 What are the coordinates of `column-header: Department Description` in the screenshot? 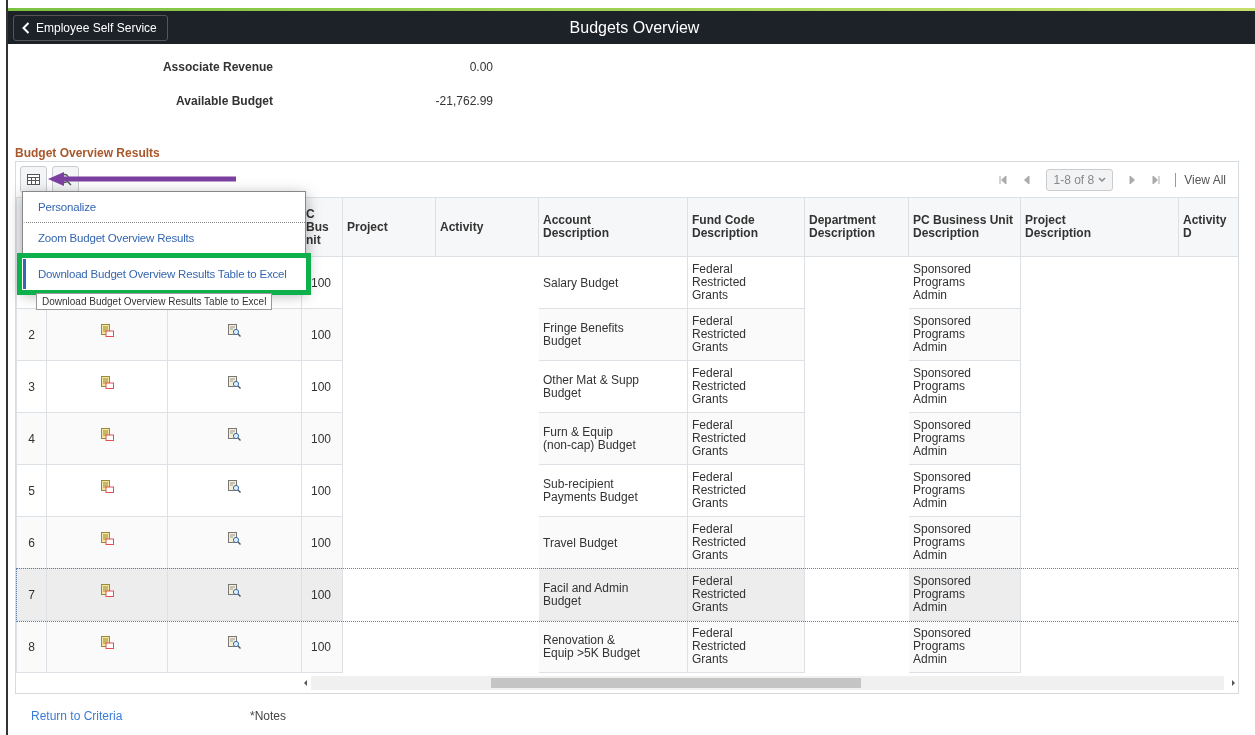 It's located at (856, 227).